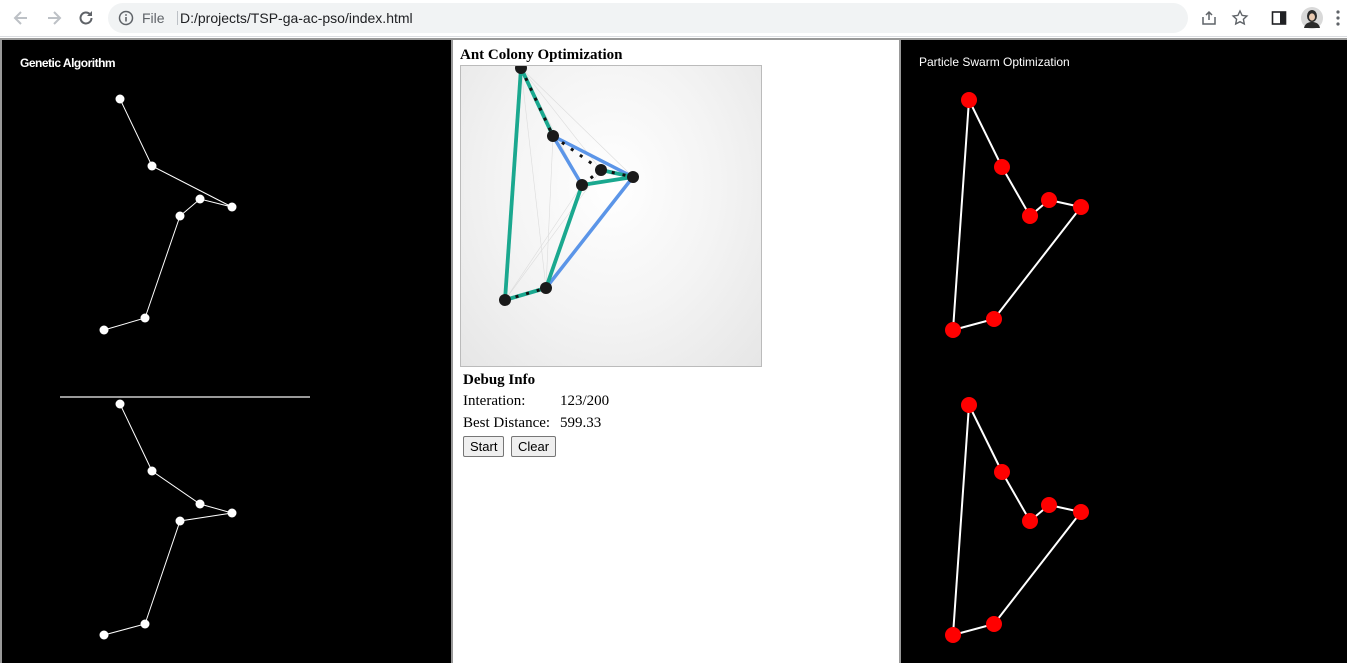 This screenshot has width=1347, height=663. I want to click on clear-button: Clear, so click(534, 446).